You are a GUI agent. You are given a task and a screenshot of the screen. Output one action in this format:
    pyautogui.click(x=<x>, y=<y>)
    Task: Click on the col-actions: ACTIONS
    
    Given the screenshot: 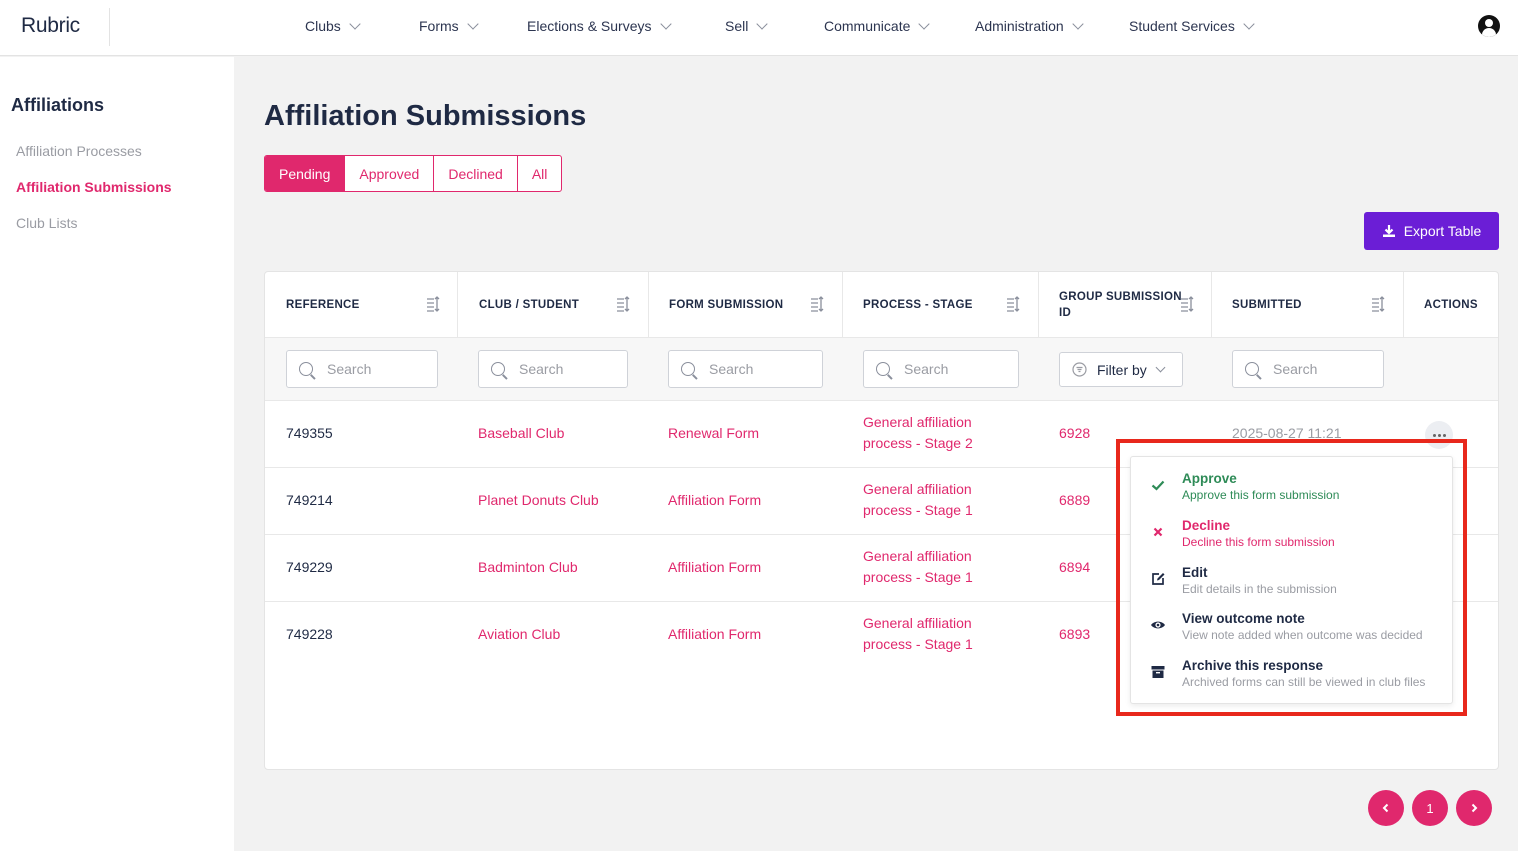 What is the action you would take?
    pyautogui.click(x=1451, y=305)
    